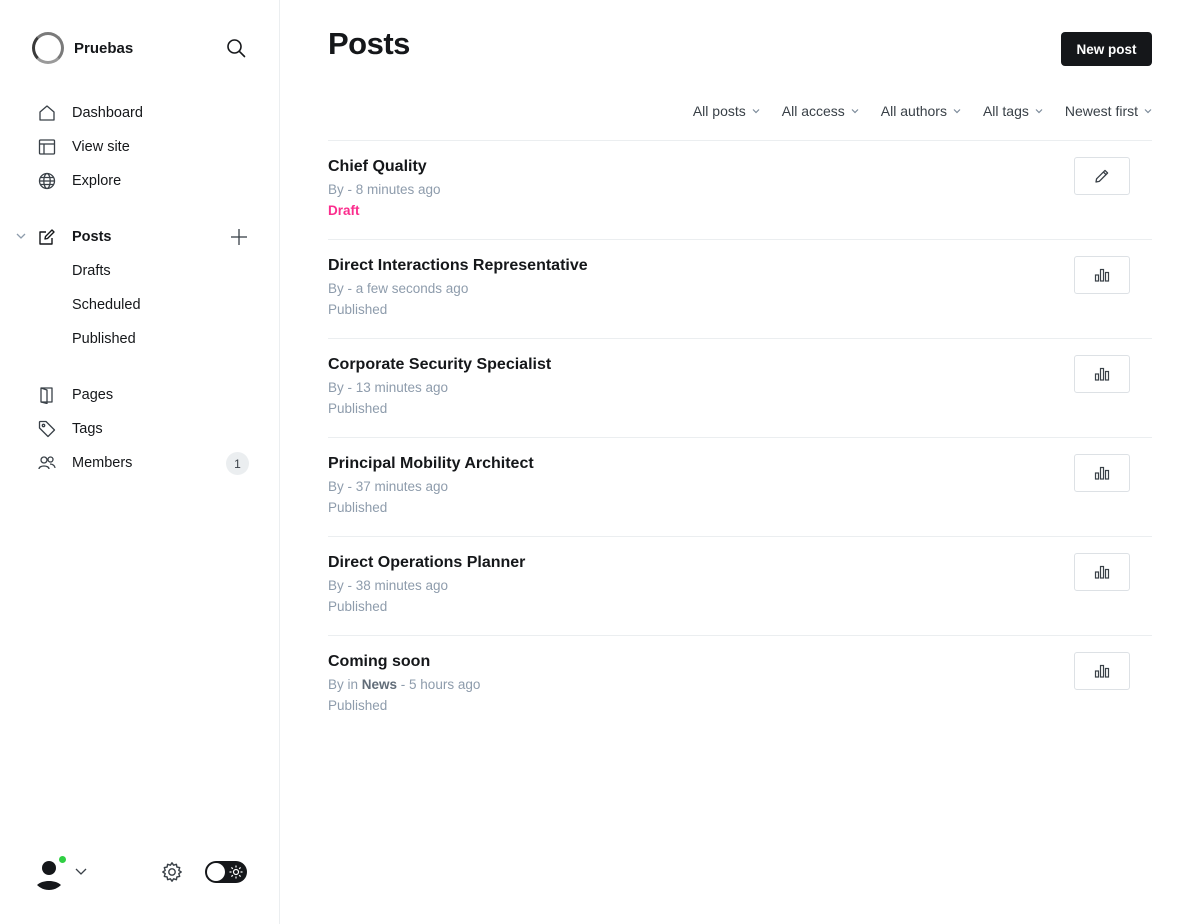 The width and height of the screenshot is (1200, 924). I want to click on edit-post-icon, so click(47, 237).